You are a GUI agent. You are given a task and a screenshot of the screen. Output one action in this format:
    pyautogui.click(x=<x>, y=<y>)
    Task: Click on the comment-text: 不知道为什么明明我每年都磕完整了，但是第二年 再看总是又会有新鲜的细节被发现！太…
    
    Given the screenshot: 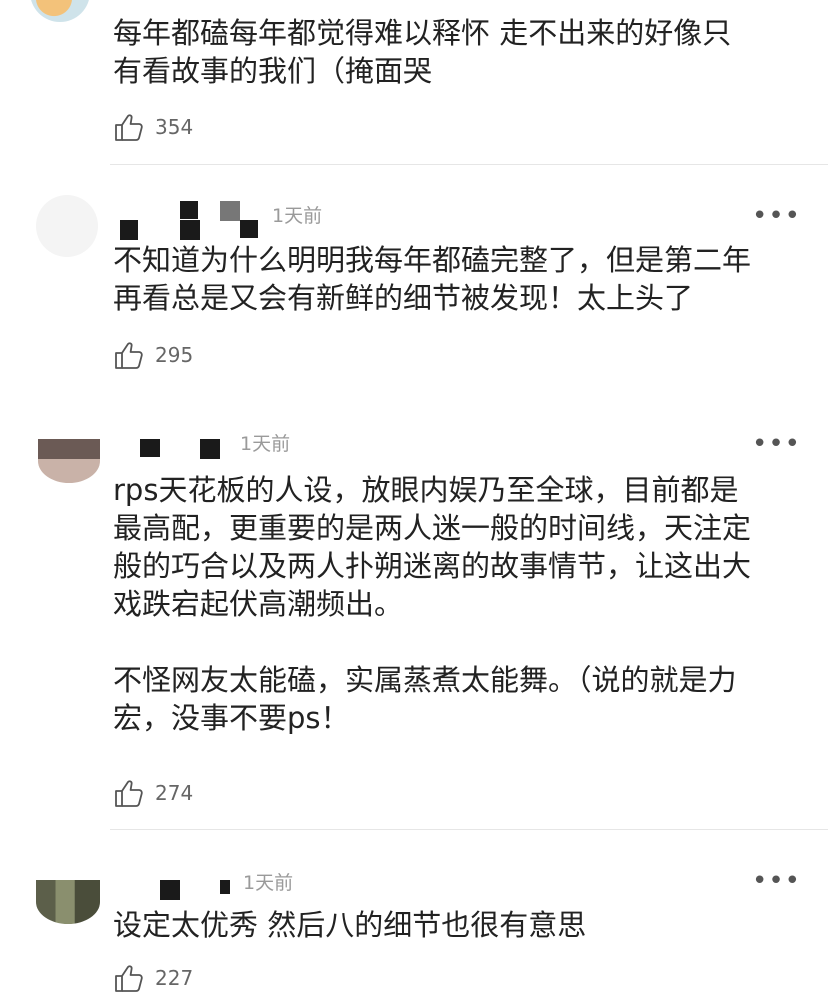 What is the action you would take?
    pyautogui.click(x=432, y=279)
    